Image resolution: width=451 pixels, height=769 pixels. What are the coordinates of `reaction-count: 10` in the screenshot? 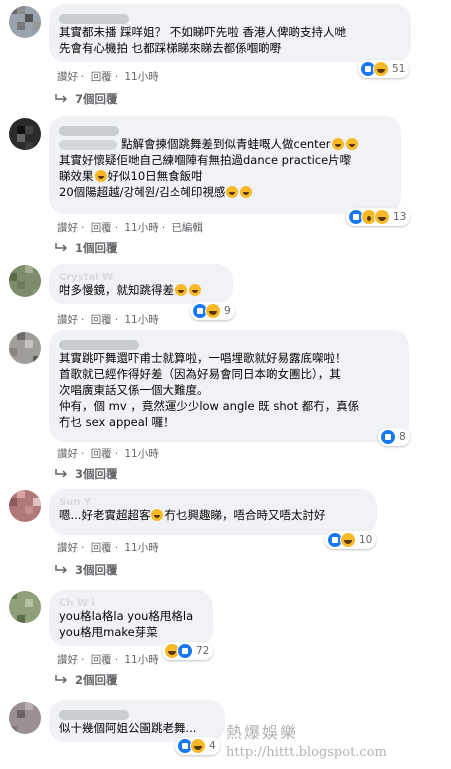 It's located at (366, 540).